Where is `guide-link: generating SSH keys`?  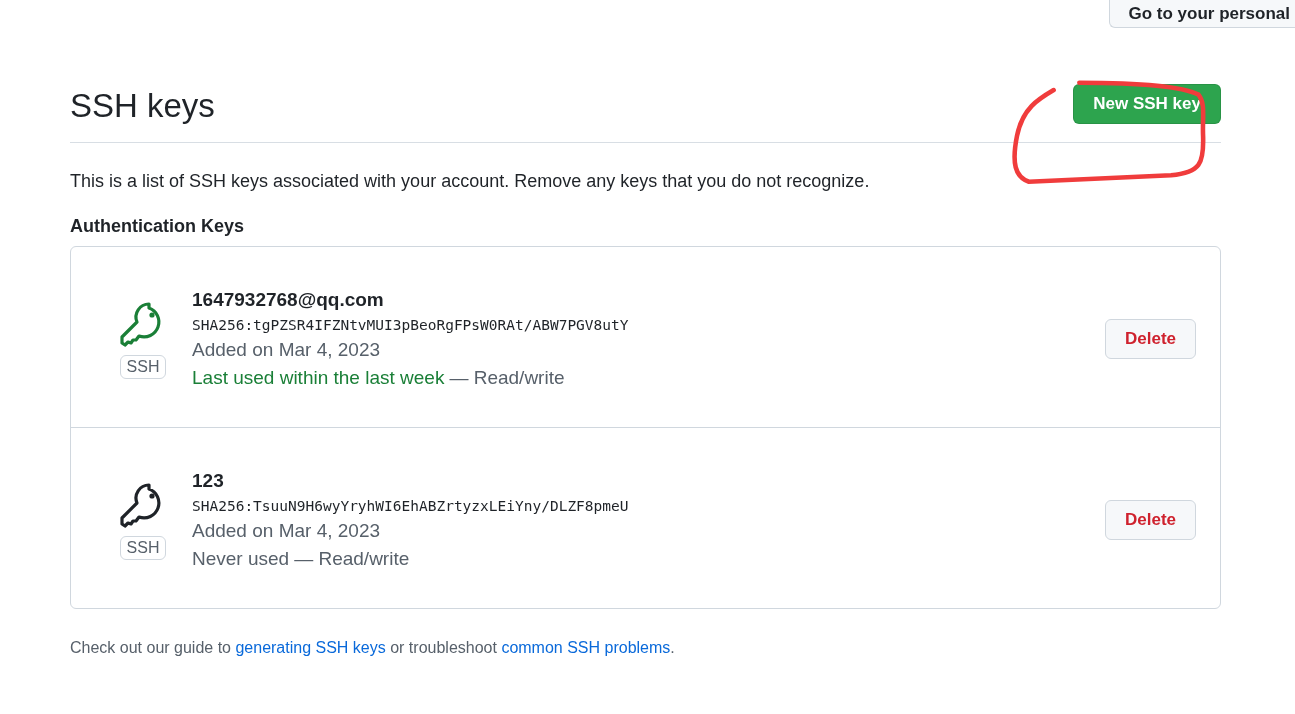
guide-link: generating SSH keys is located at coordinates (310, 647).